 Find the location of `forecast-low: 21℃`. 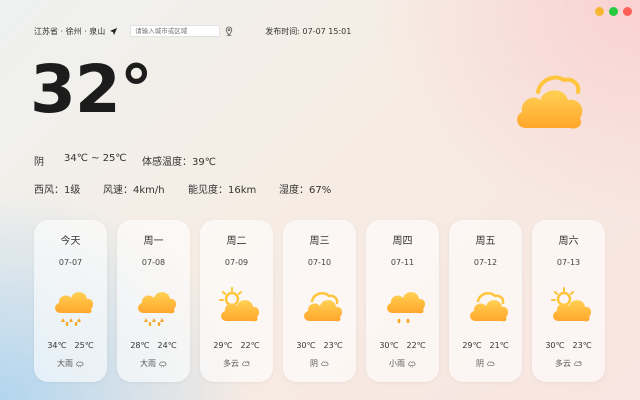

forecast-low: 21℃ is located at coordinates (499, 345).